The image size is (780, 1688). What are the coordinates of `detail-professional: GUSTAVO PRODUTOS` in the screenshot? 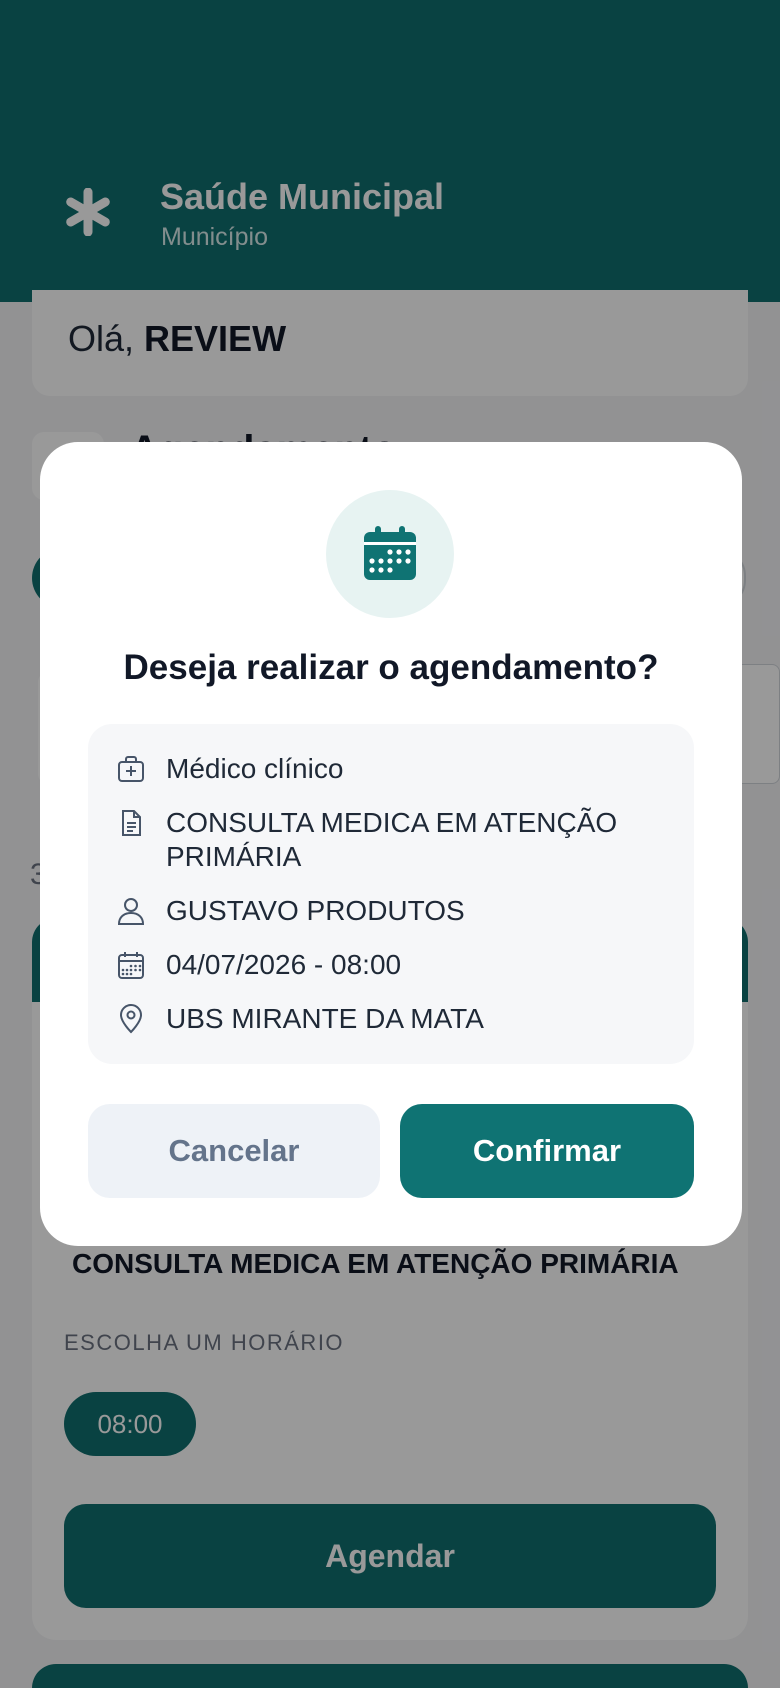 It's located at (381, 911).